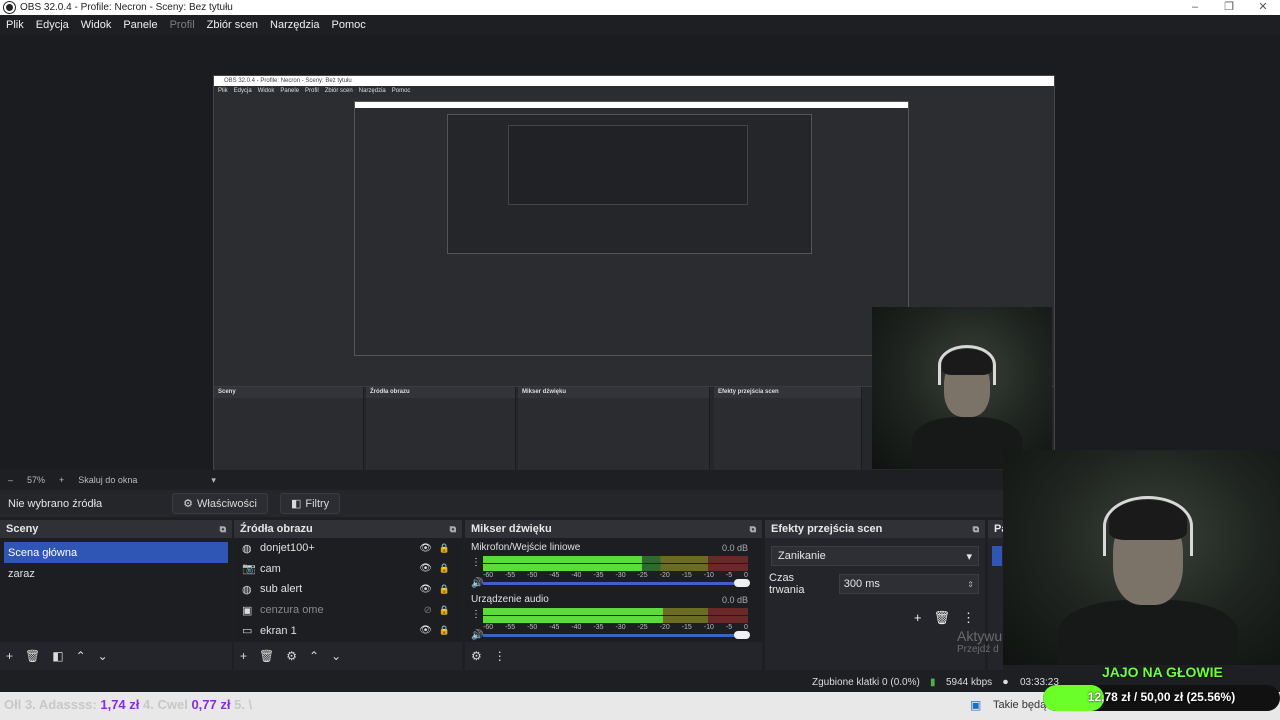 The width and height of the screenshot is (1280, 720). I want to click on duration-row: Czas trwania 300 ms ⇕, so click(874, 584).